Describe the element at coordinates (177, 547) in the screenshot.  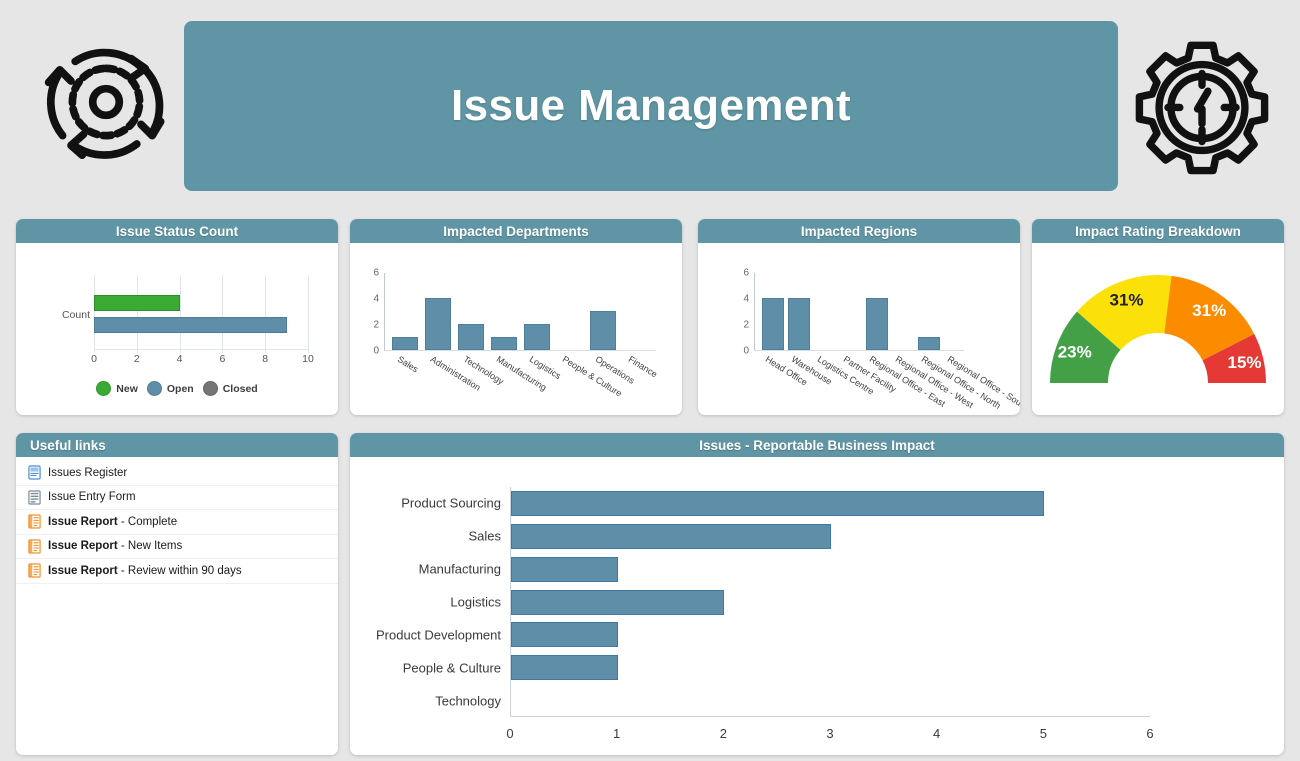
I see `useful-link-item: Issue Report - New Items` at that location.